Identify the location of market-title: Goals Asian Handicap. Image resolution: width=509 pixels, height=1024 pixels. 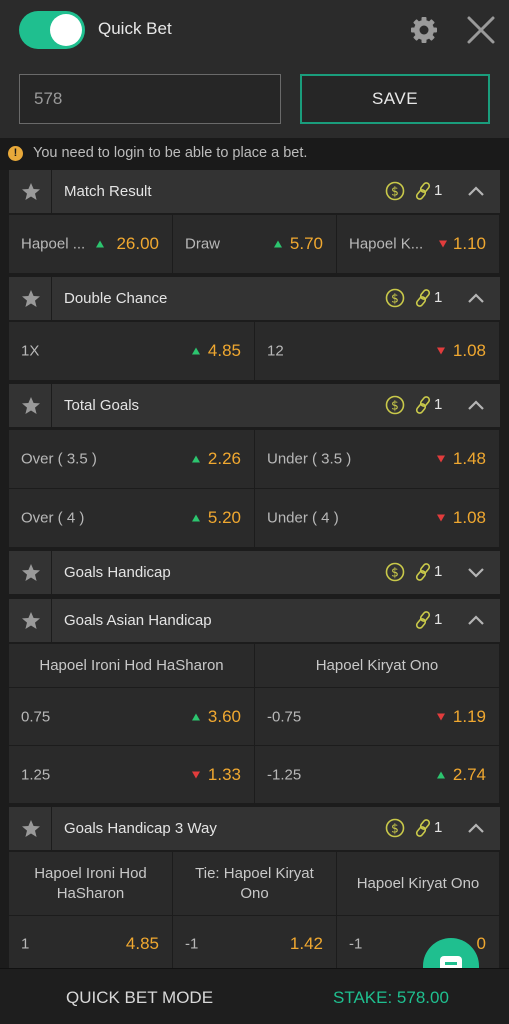
(138, 620).